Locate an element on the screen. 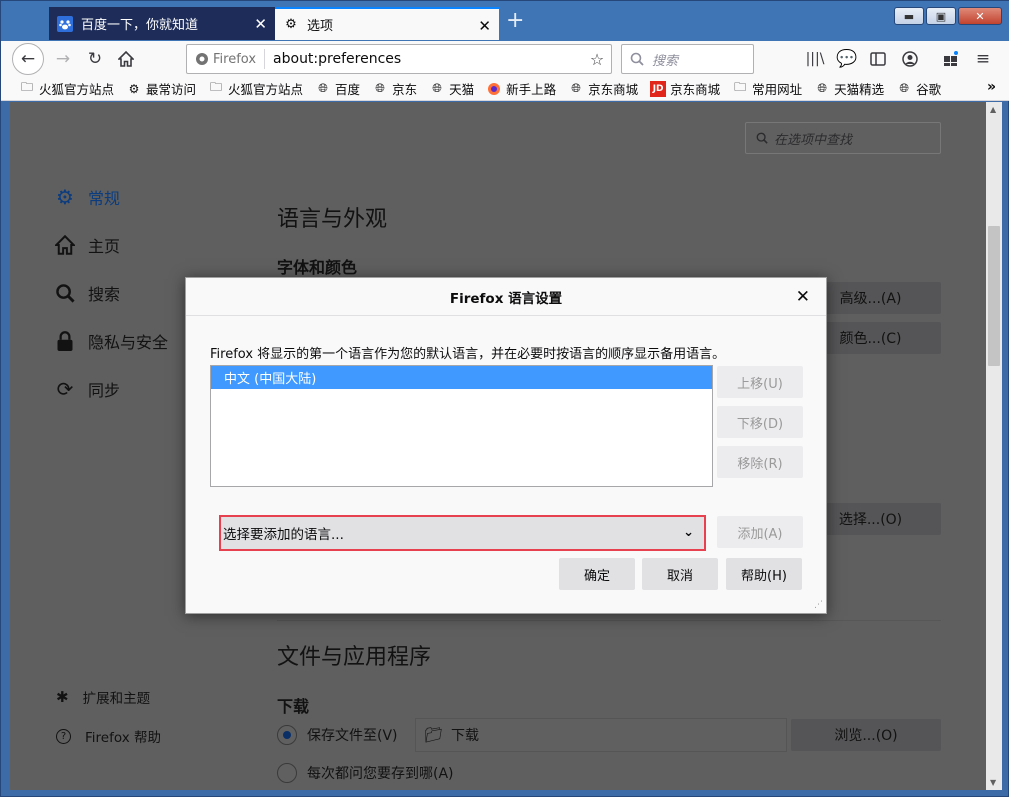  download-folder-field: 📁︎ 下载 is located at coordinates (601, 735).